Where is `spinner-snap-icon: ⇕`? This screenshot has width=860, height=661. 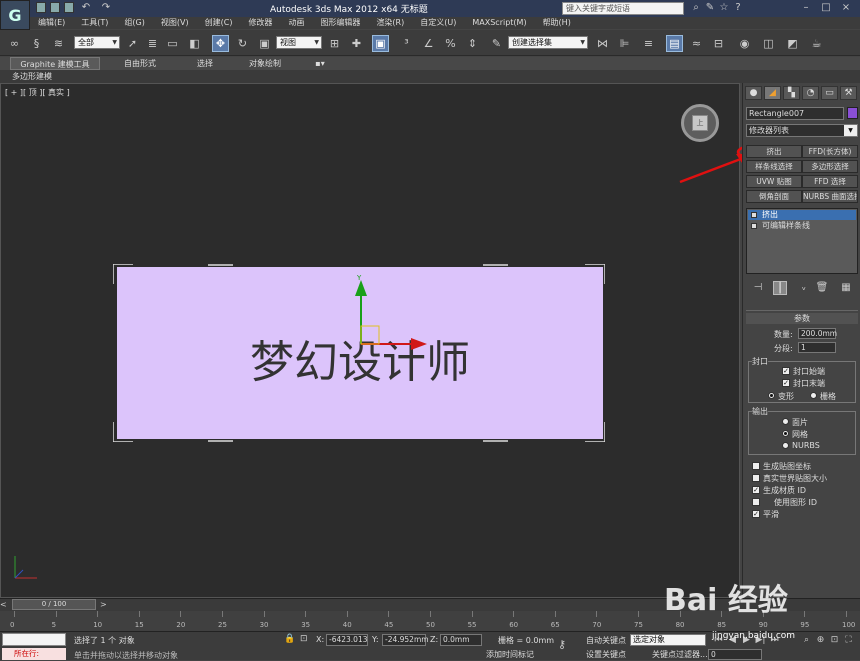
spinner-snap-icon: ⇕ is located at coordinates (472, 43).